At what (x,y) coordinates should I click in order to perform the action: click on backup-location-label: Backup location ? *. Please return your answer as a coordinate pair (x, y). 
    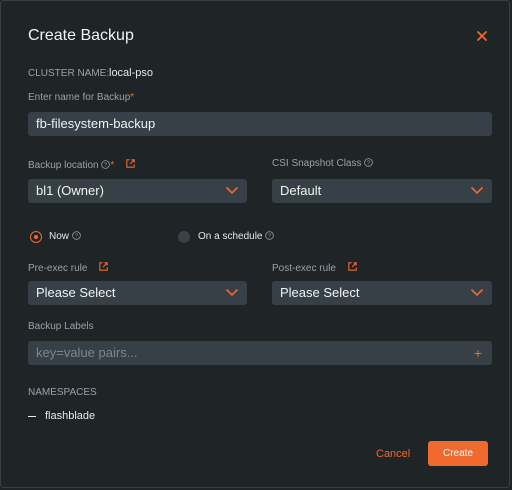
    Looking at the image, I should click on (82, 164).